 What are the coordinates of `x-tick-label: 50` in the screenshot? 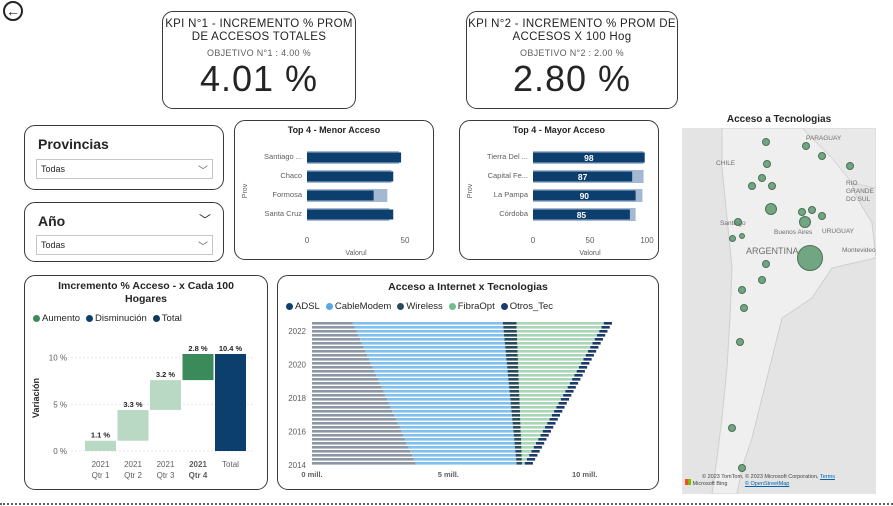 It's located at (405, 240).